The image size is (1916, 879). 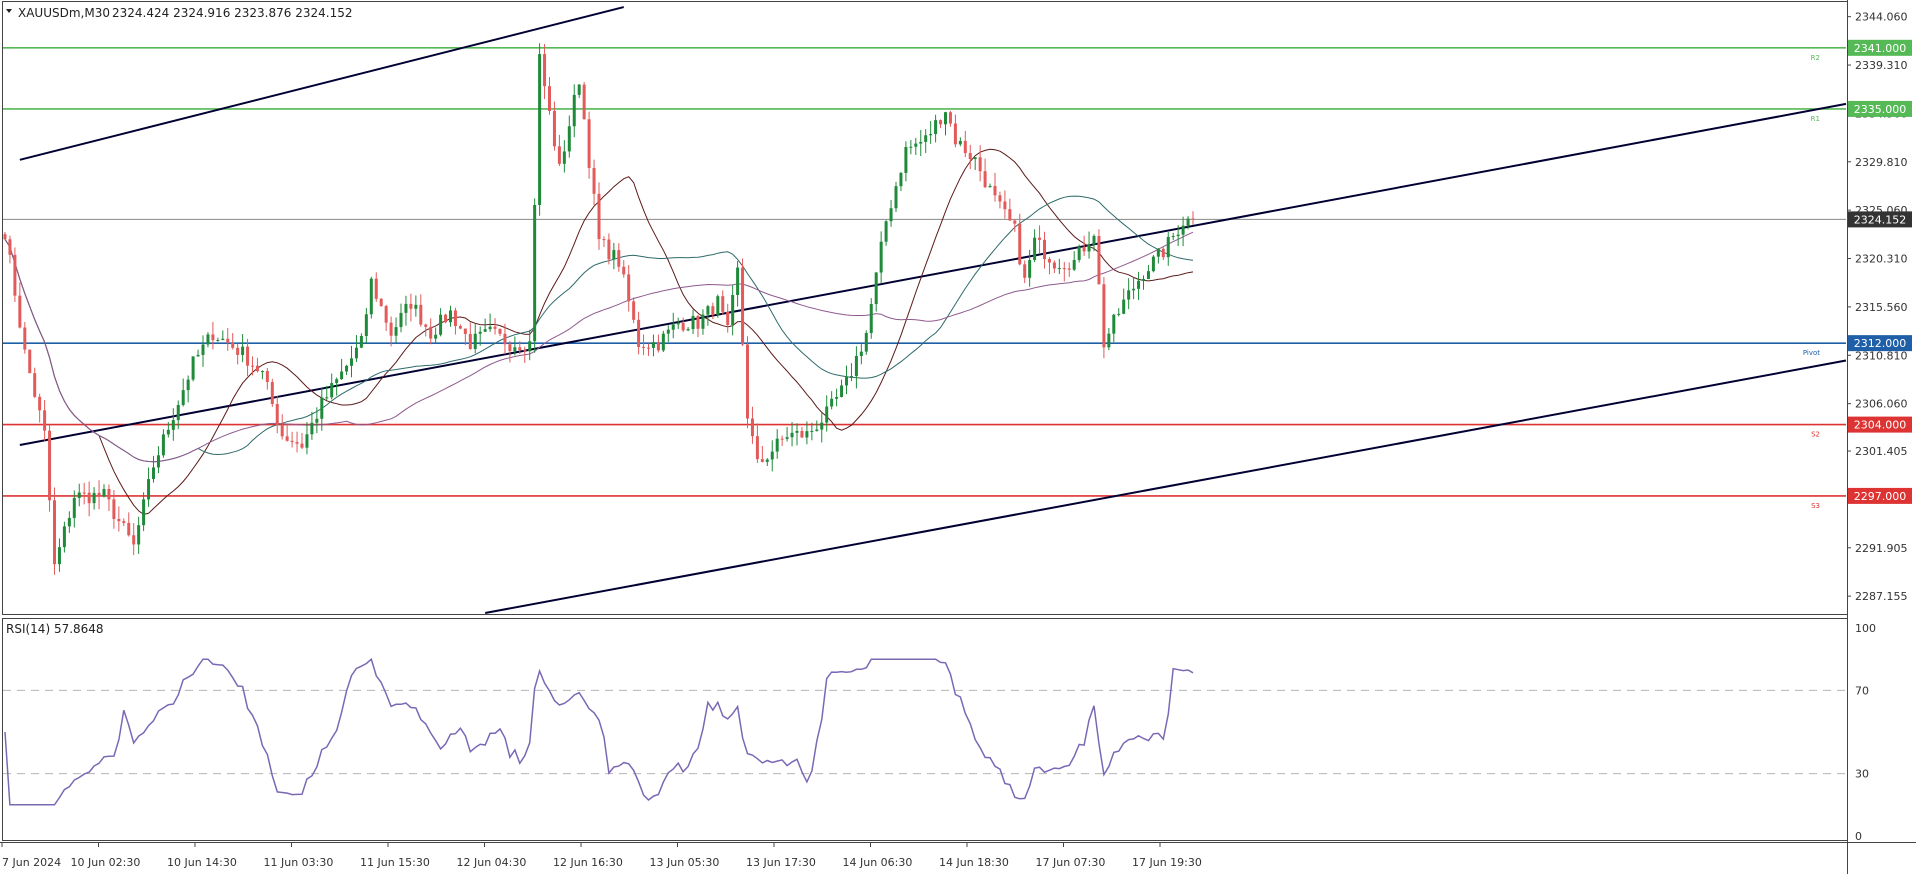 I want to click on level-tag-r2: R2, so click(x=1815, y=58).